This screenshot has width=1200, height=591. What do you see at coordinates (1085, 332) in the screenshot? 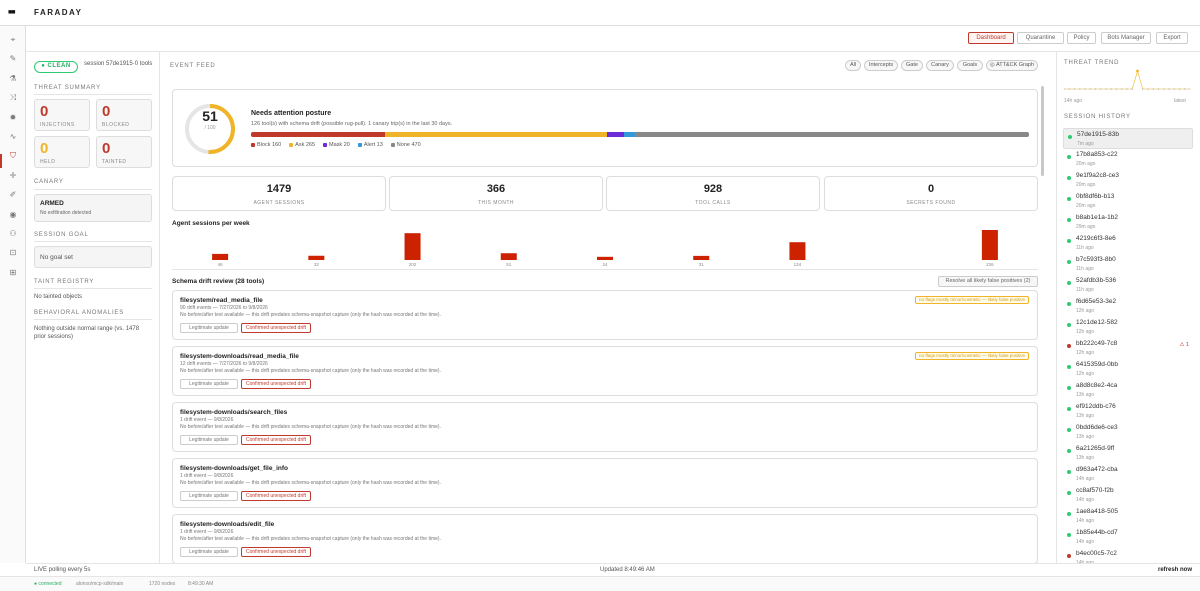
I see `session-age: 12h ago` at bounding box center [1085, 332].